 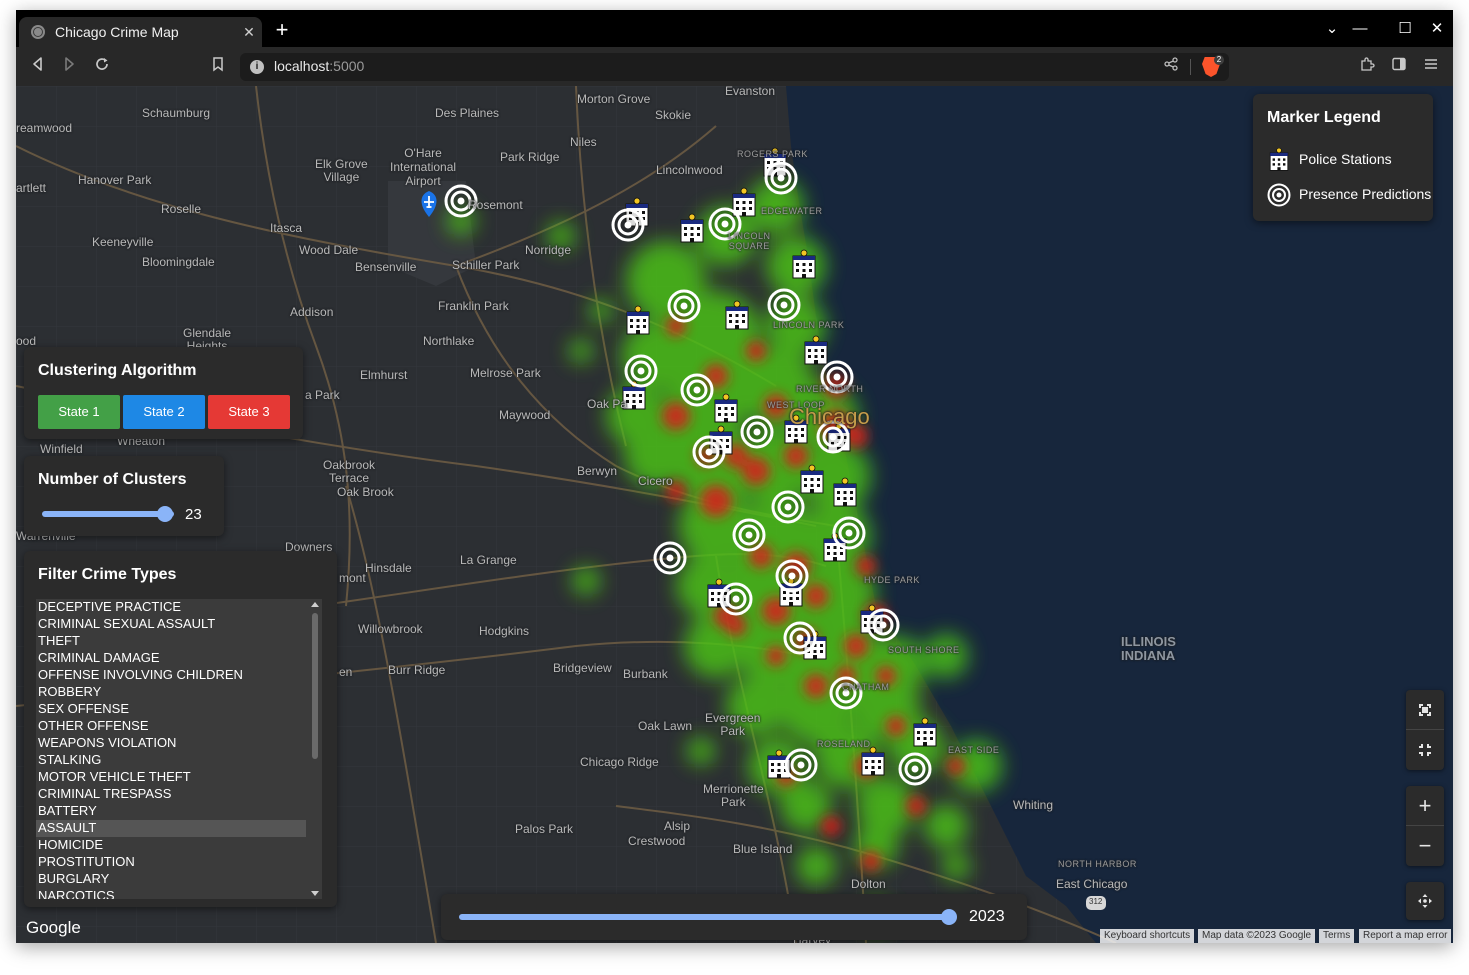 I want to click on keyboard-shortcuts-link: Keyboard shortcuts, so click(x=1147, y=936).